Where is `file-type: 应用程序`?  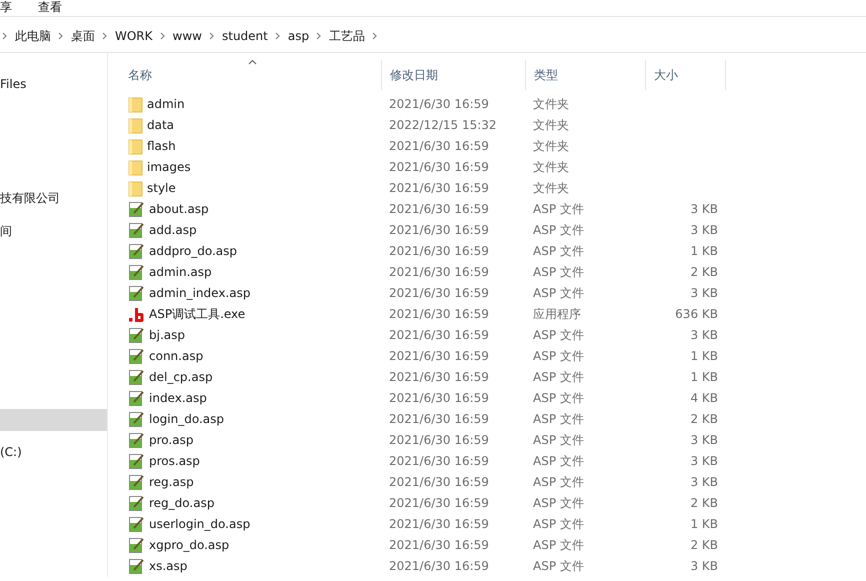
file-type: 应用程序 is located at coordinates (557, 314).